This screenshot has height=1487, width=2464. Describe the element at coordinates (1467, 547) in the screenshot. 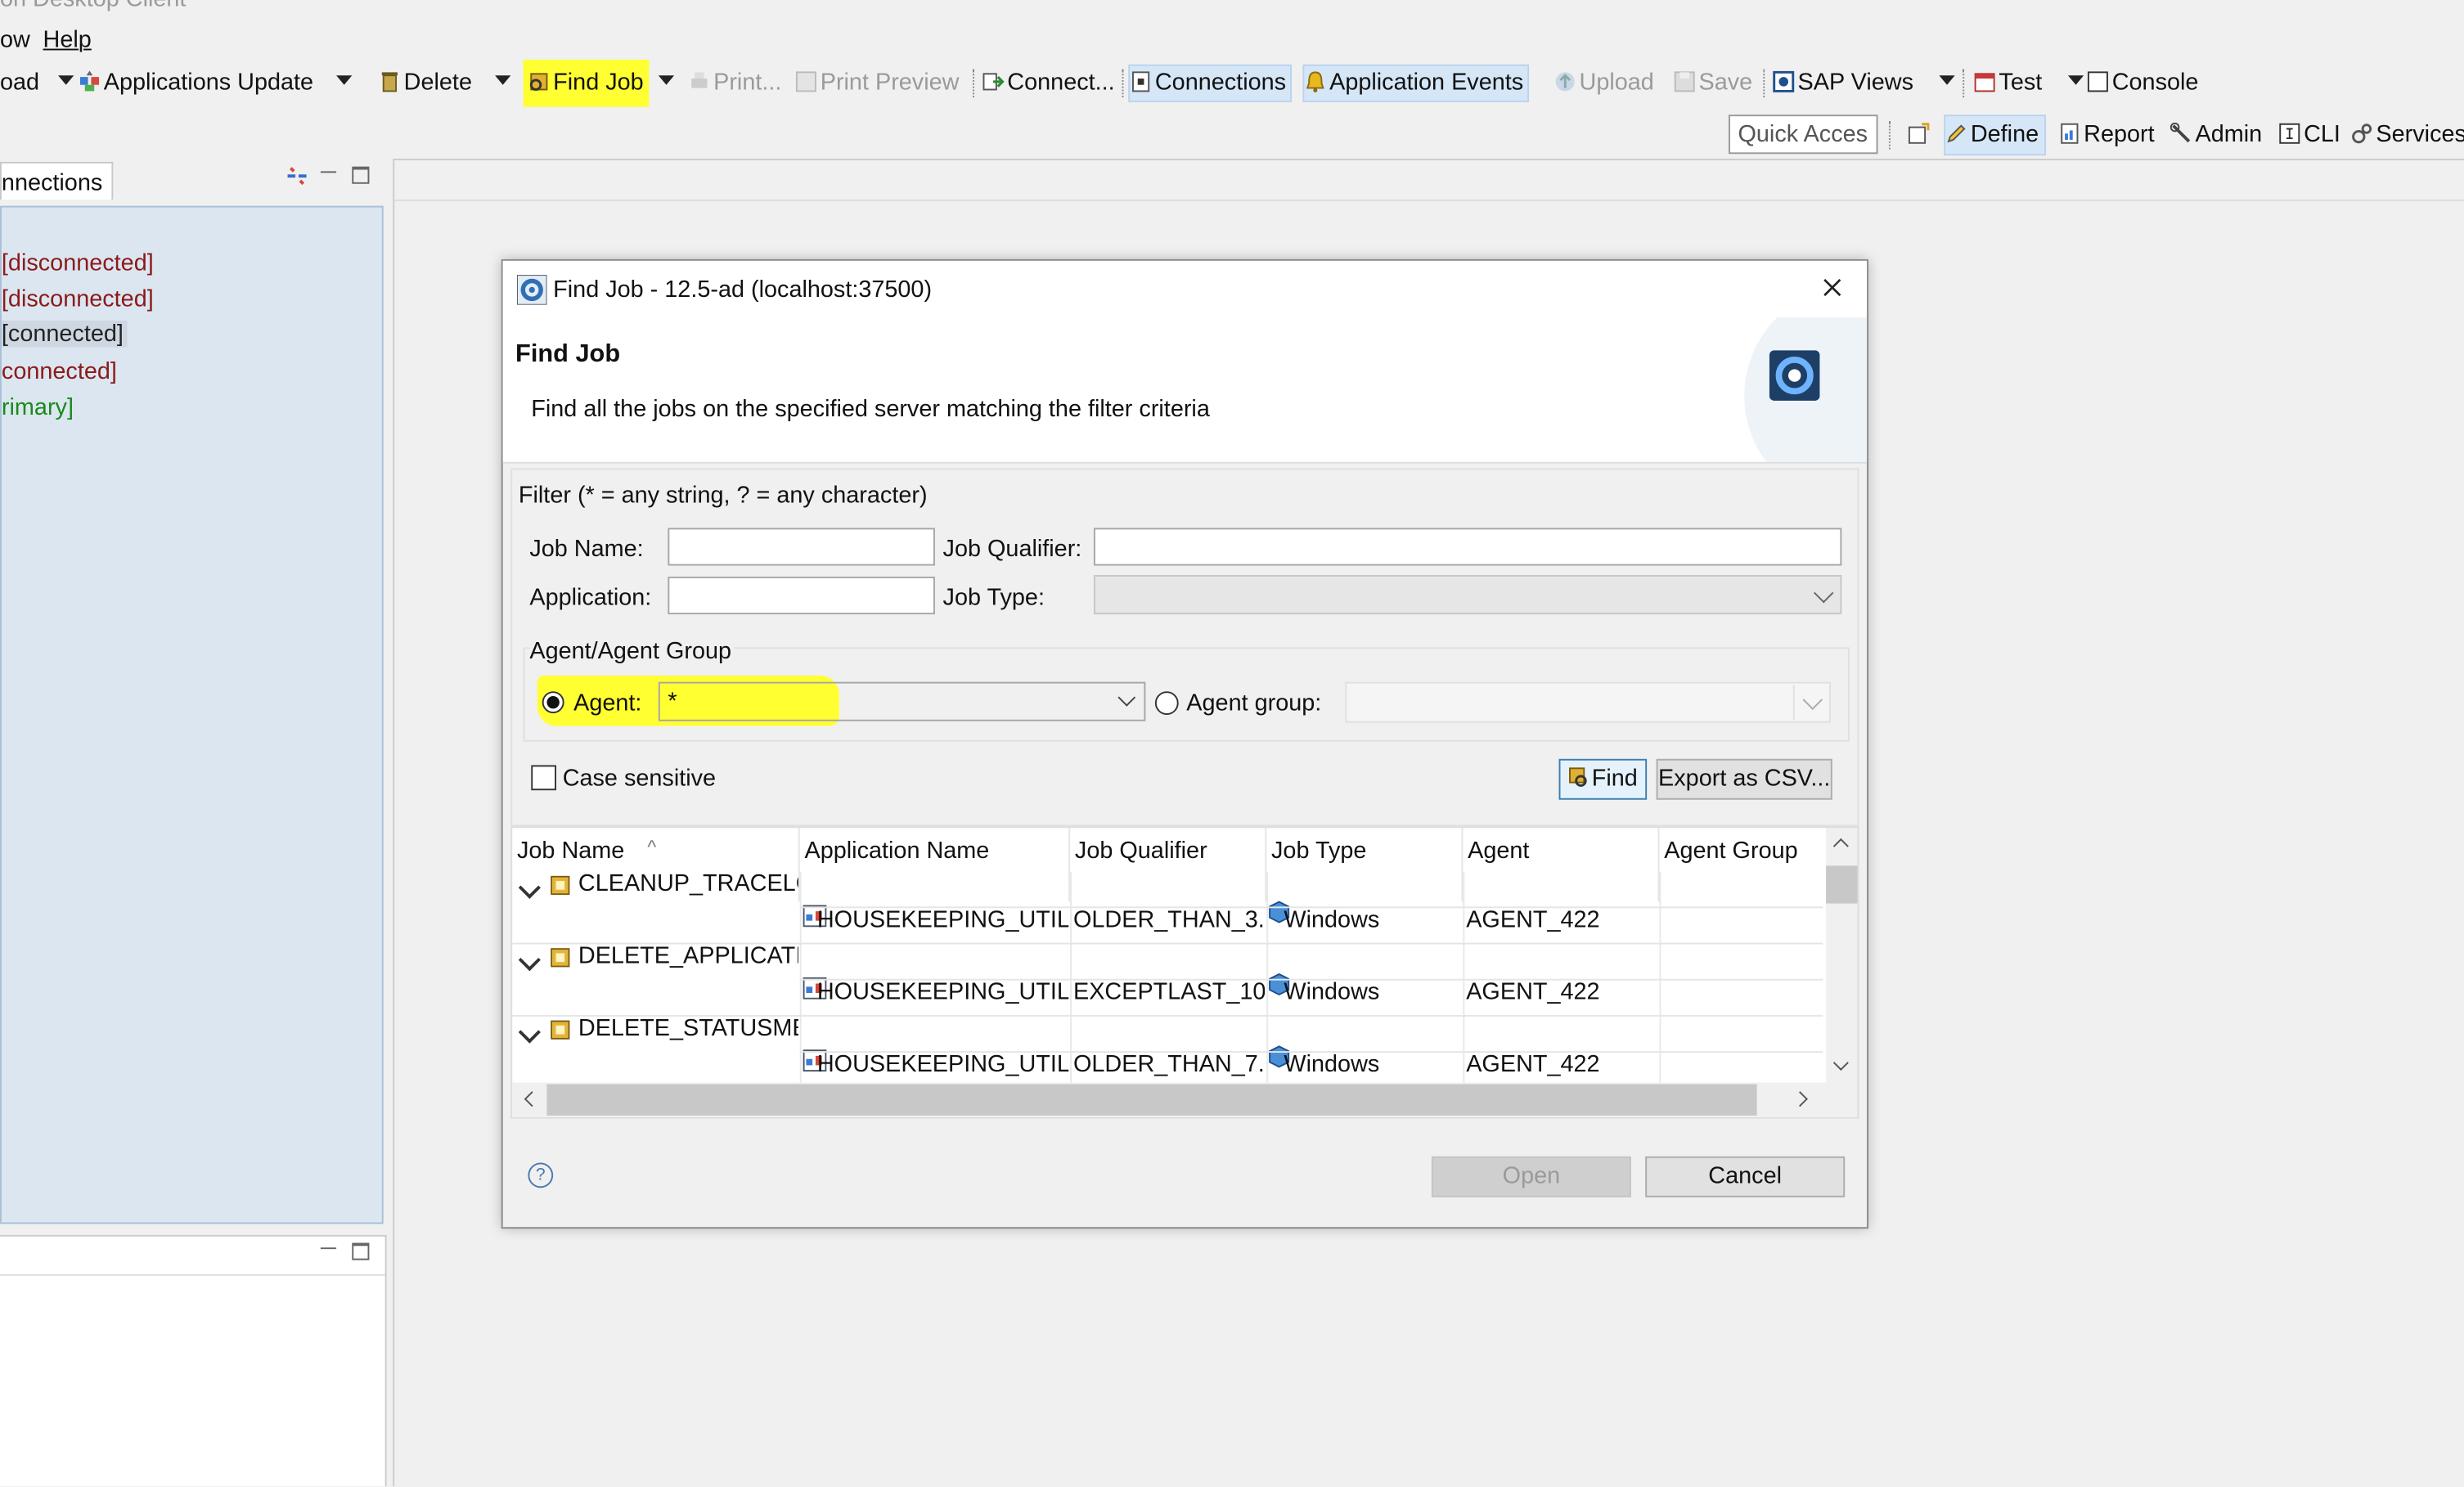

I see `job-qualifier-input` at that location.